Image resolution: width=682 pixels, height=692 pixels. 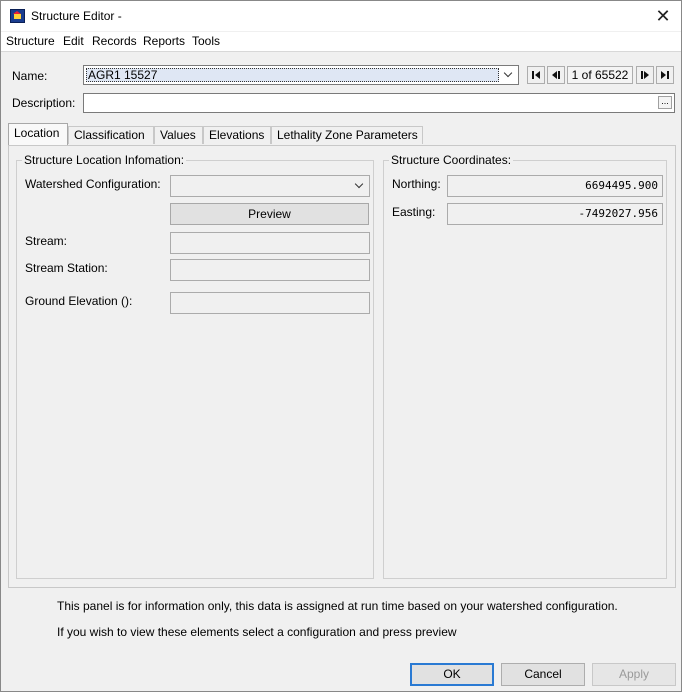 I want to click on first-record-icon, so click(x=536, y=75).